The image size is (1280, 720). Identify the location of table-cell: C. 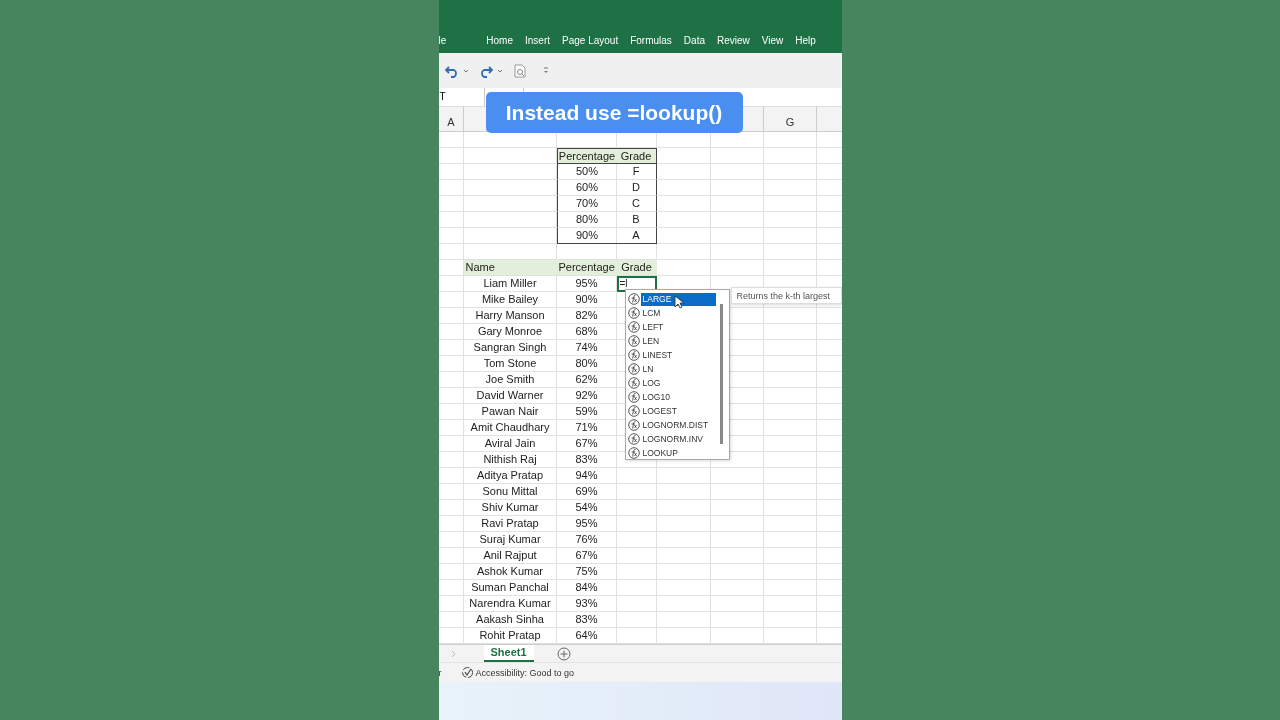
(636, 204).